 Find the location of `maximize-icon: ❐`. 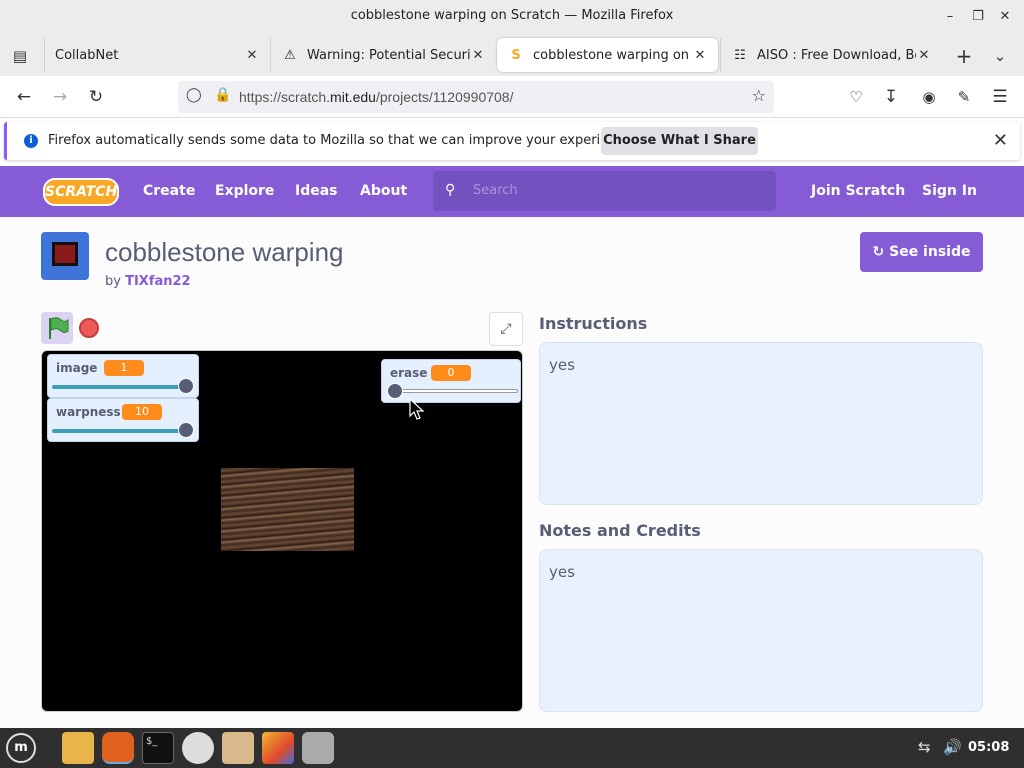

maximize-icon: ❐ is located at coordinates (978, 17).